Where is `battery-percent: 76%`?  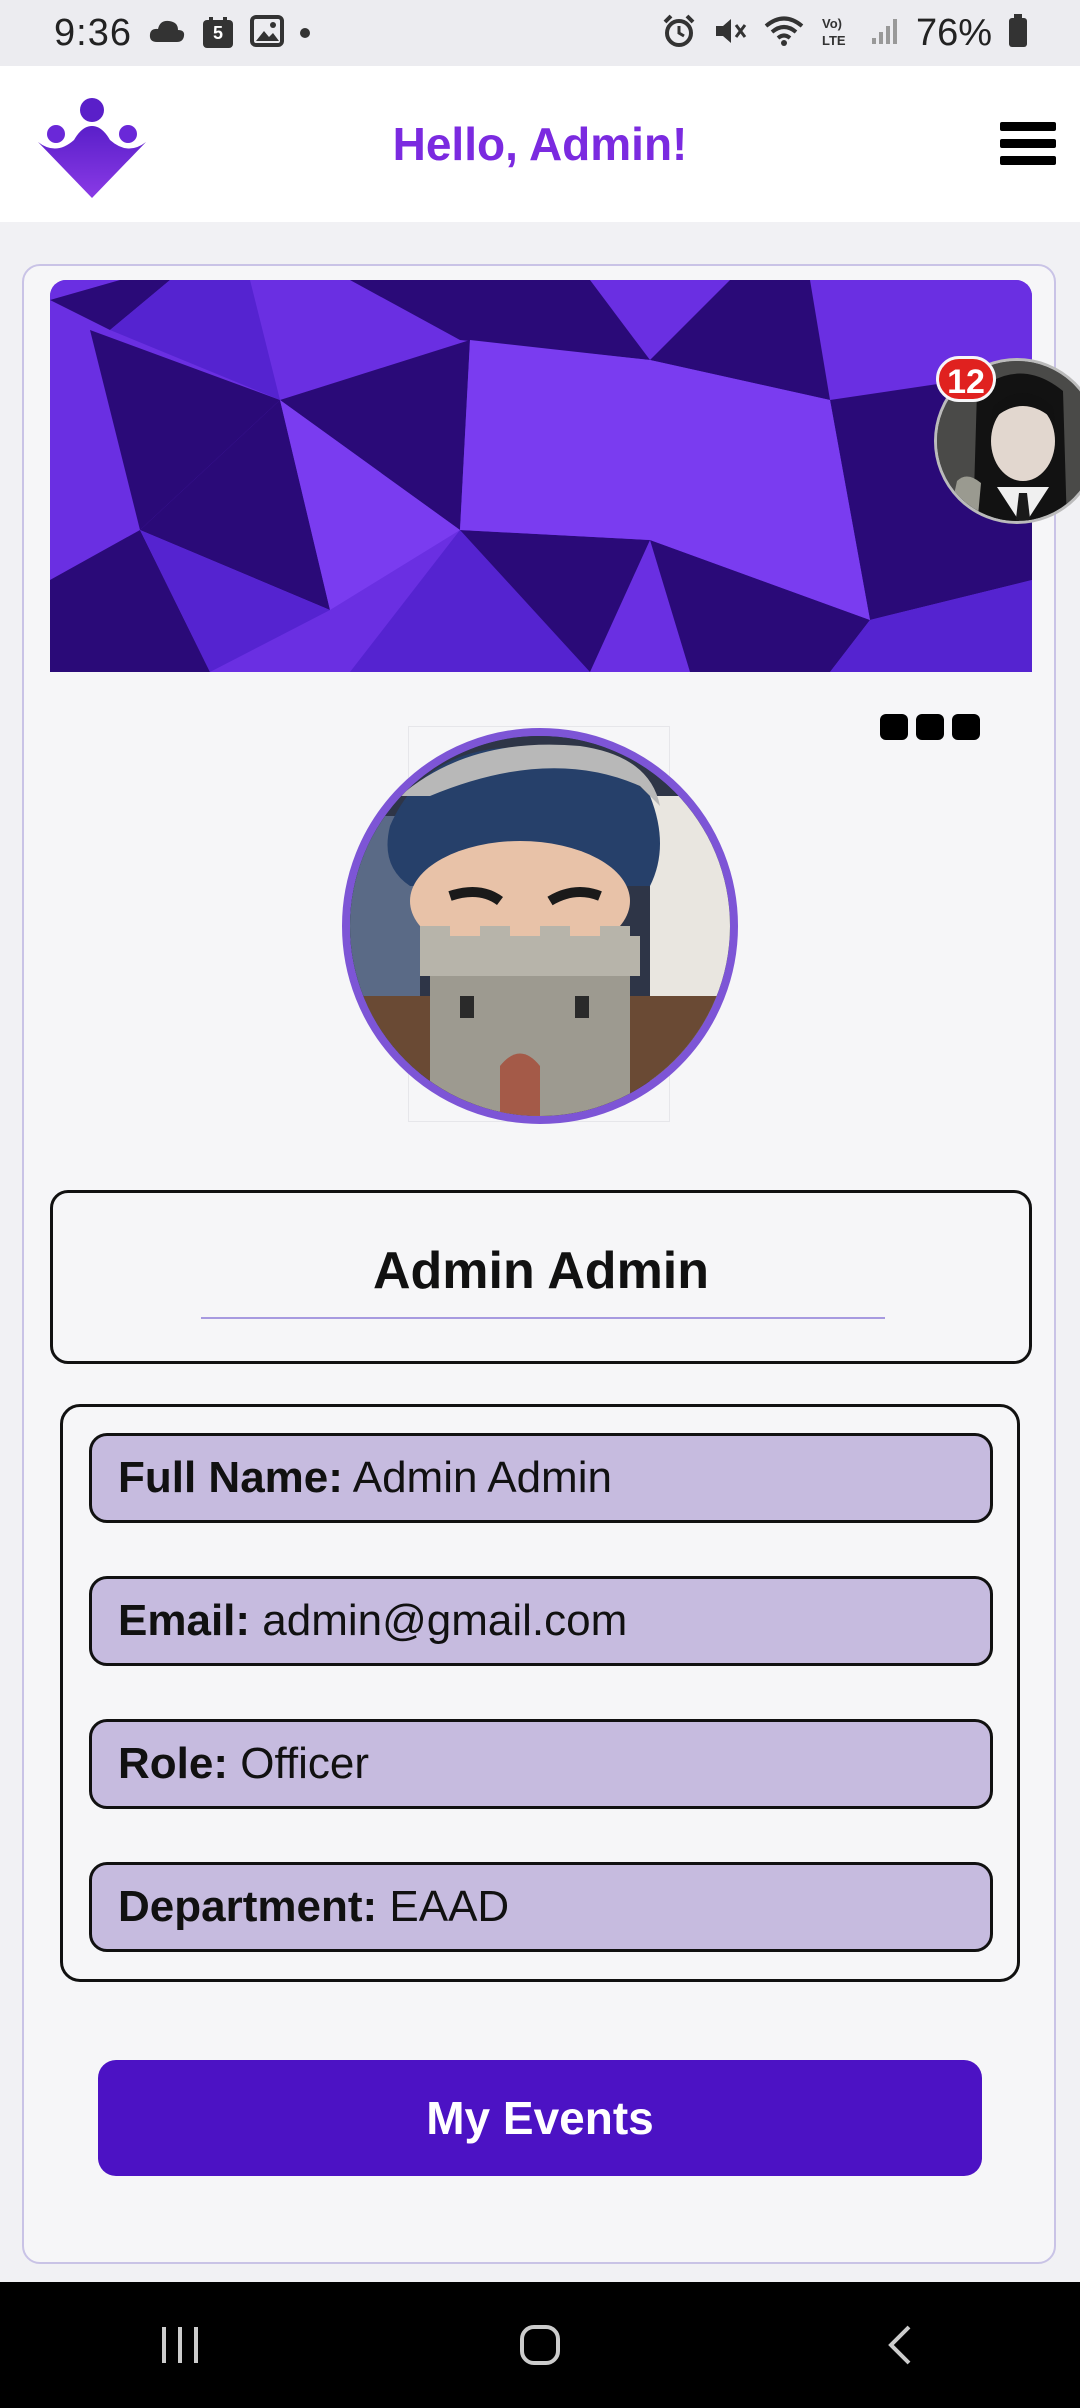 battery-percent: 76% is located at coordinates (953, 32).